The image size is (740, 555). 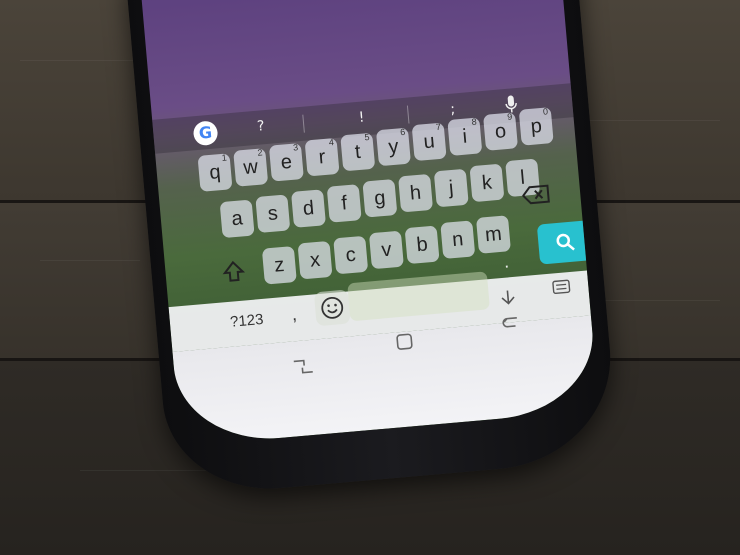 What do you see at coordinates (416, 193) in the screenshot?
I see `key-h: h` at bounding box center [416, 193].